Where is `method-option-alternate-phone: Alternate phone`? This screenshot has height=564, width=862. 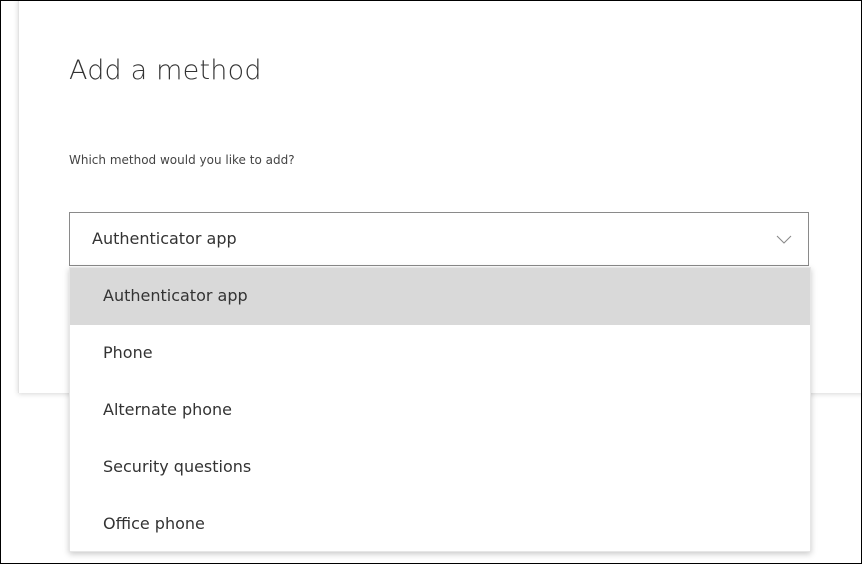
method-option-alternate-phone: Alternate phone is located at coordinates (440, 410).